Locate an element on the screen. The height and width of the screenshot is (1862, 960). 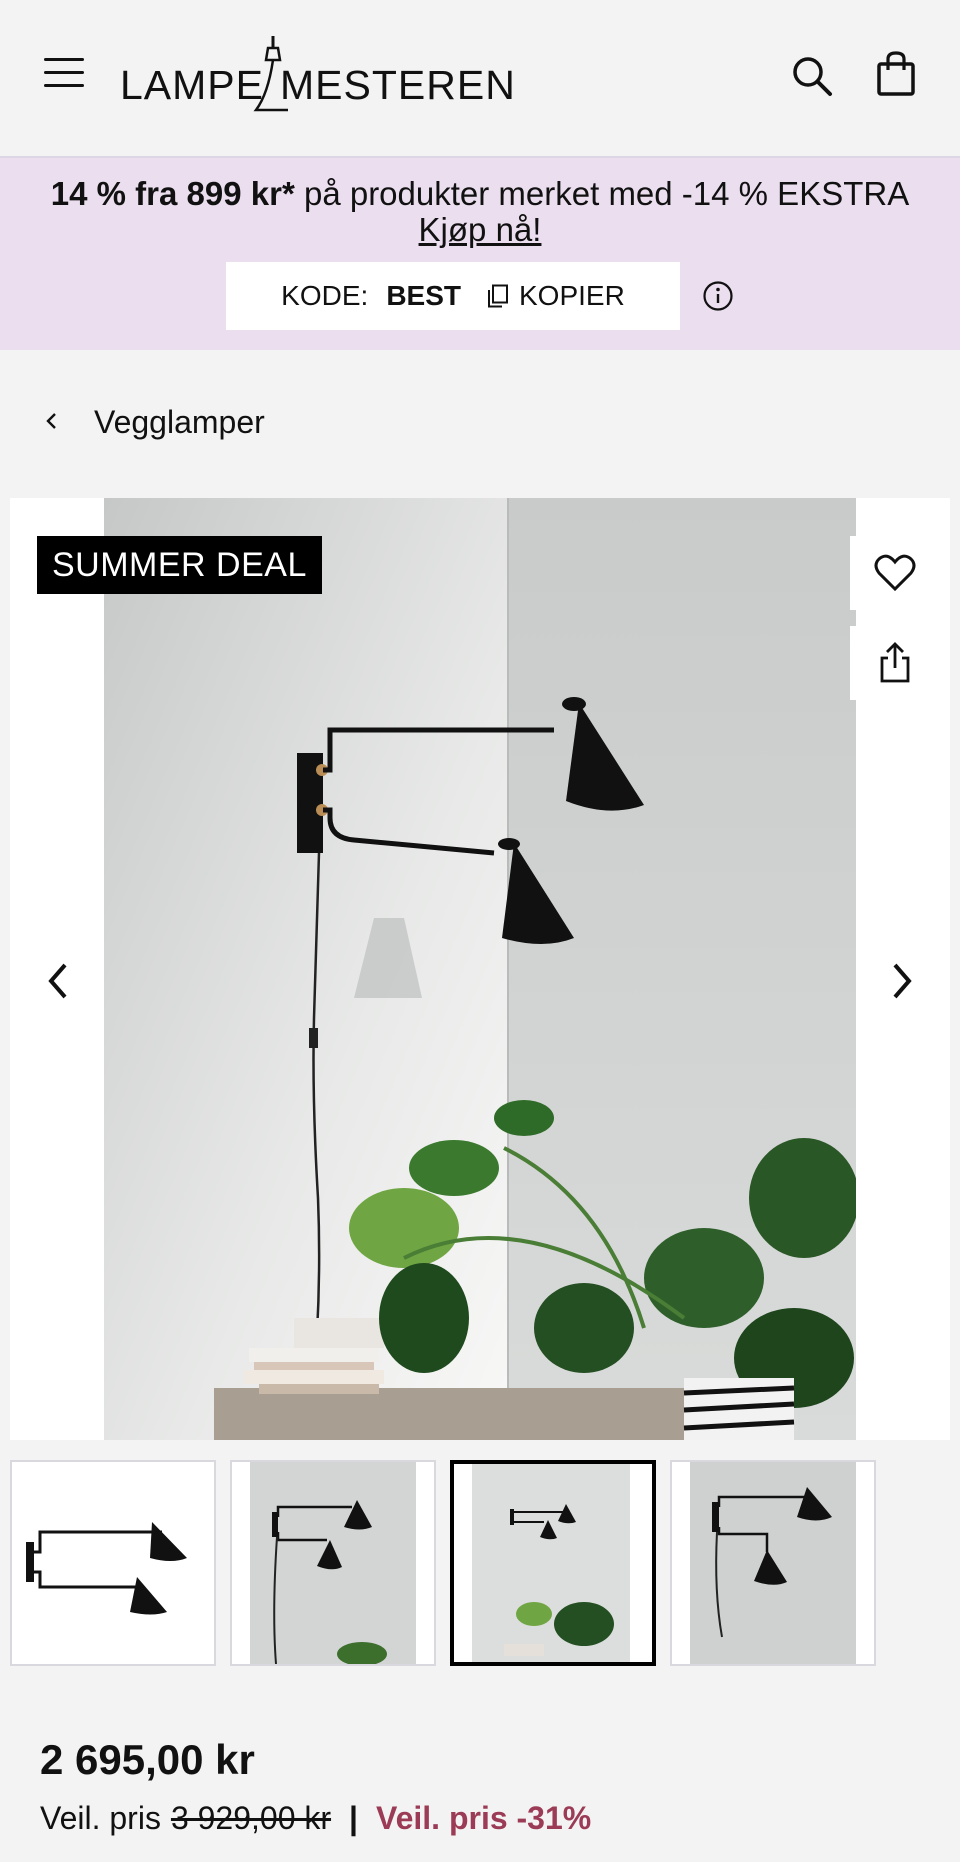
info-icon is located at coordinates (718, 296).